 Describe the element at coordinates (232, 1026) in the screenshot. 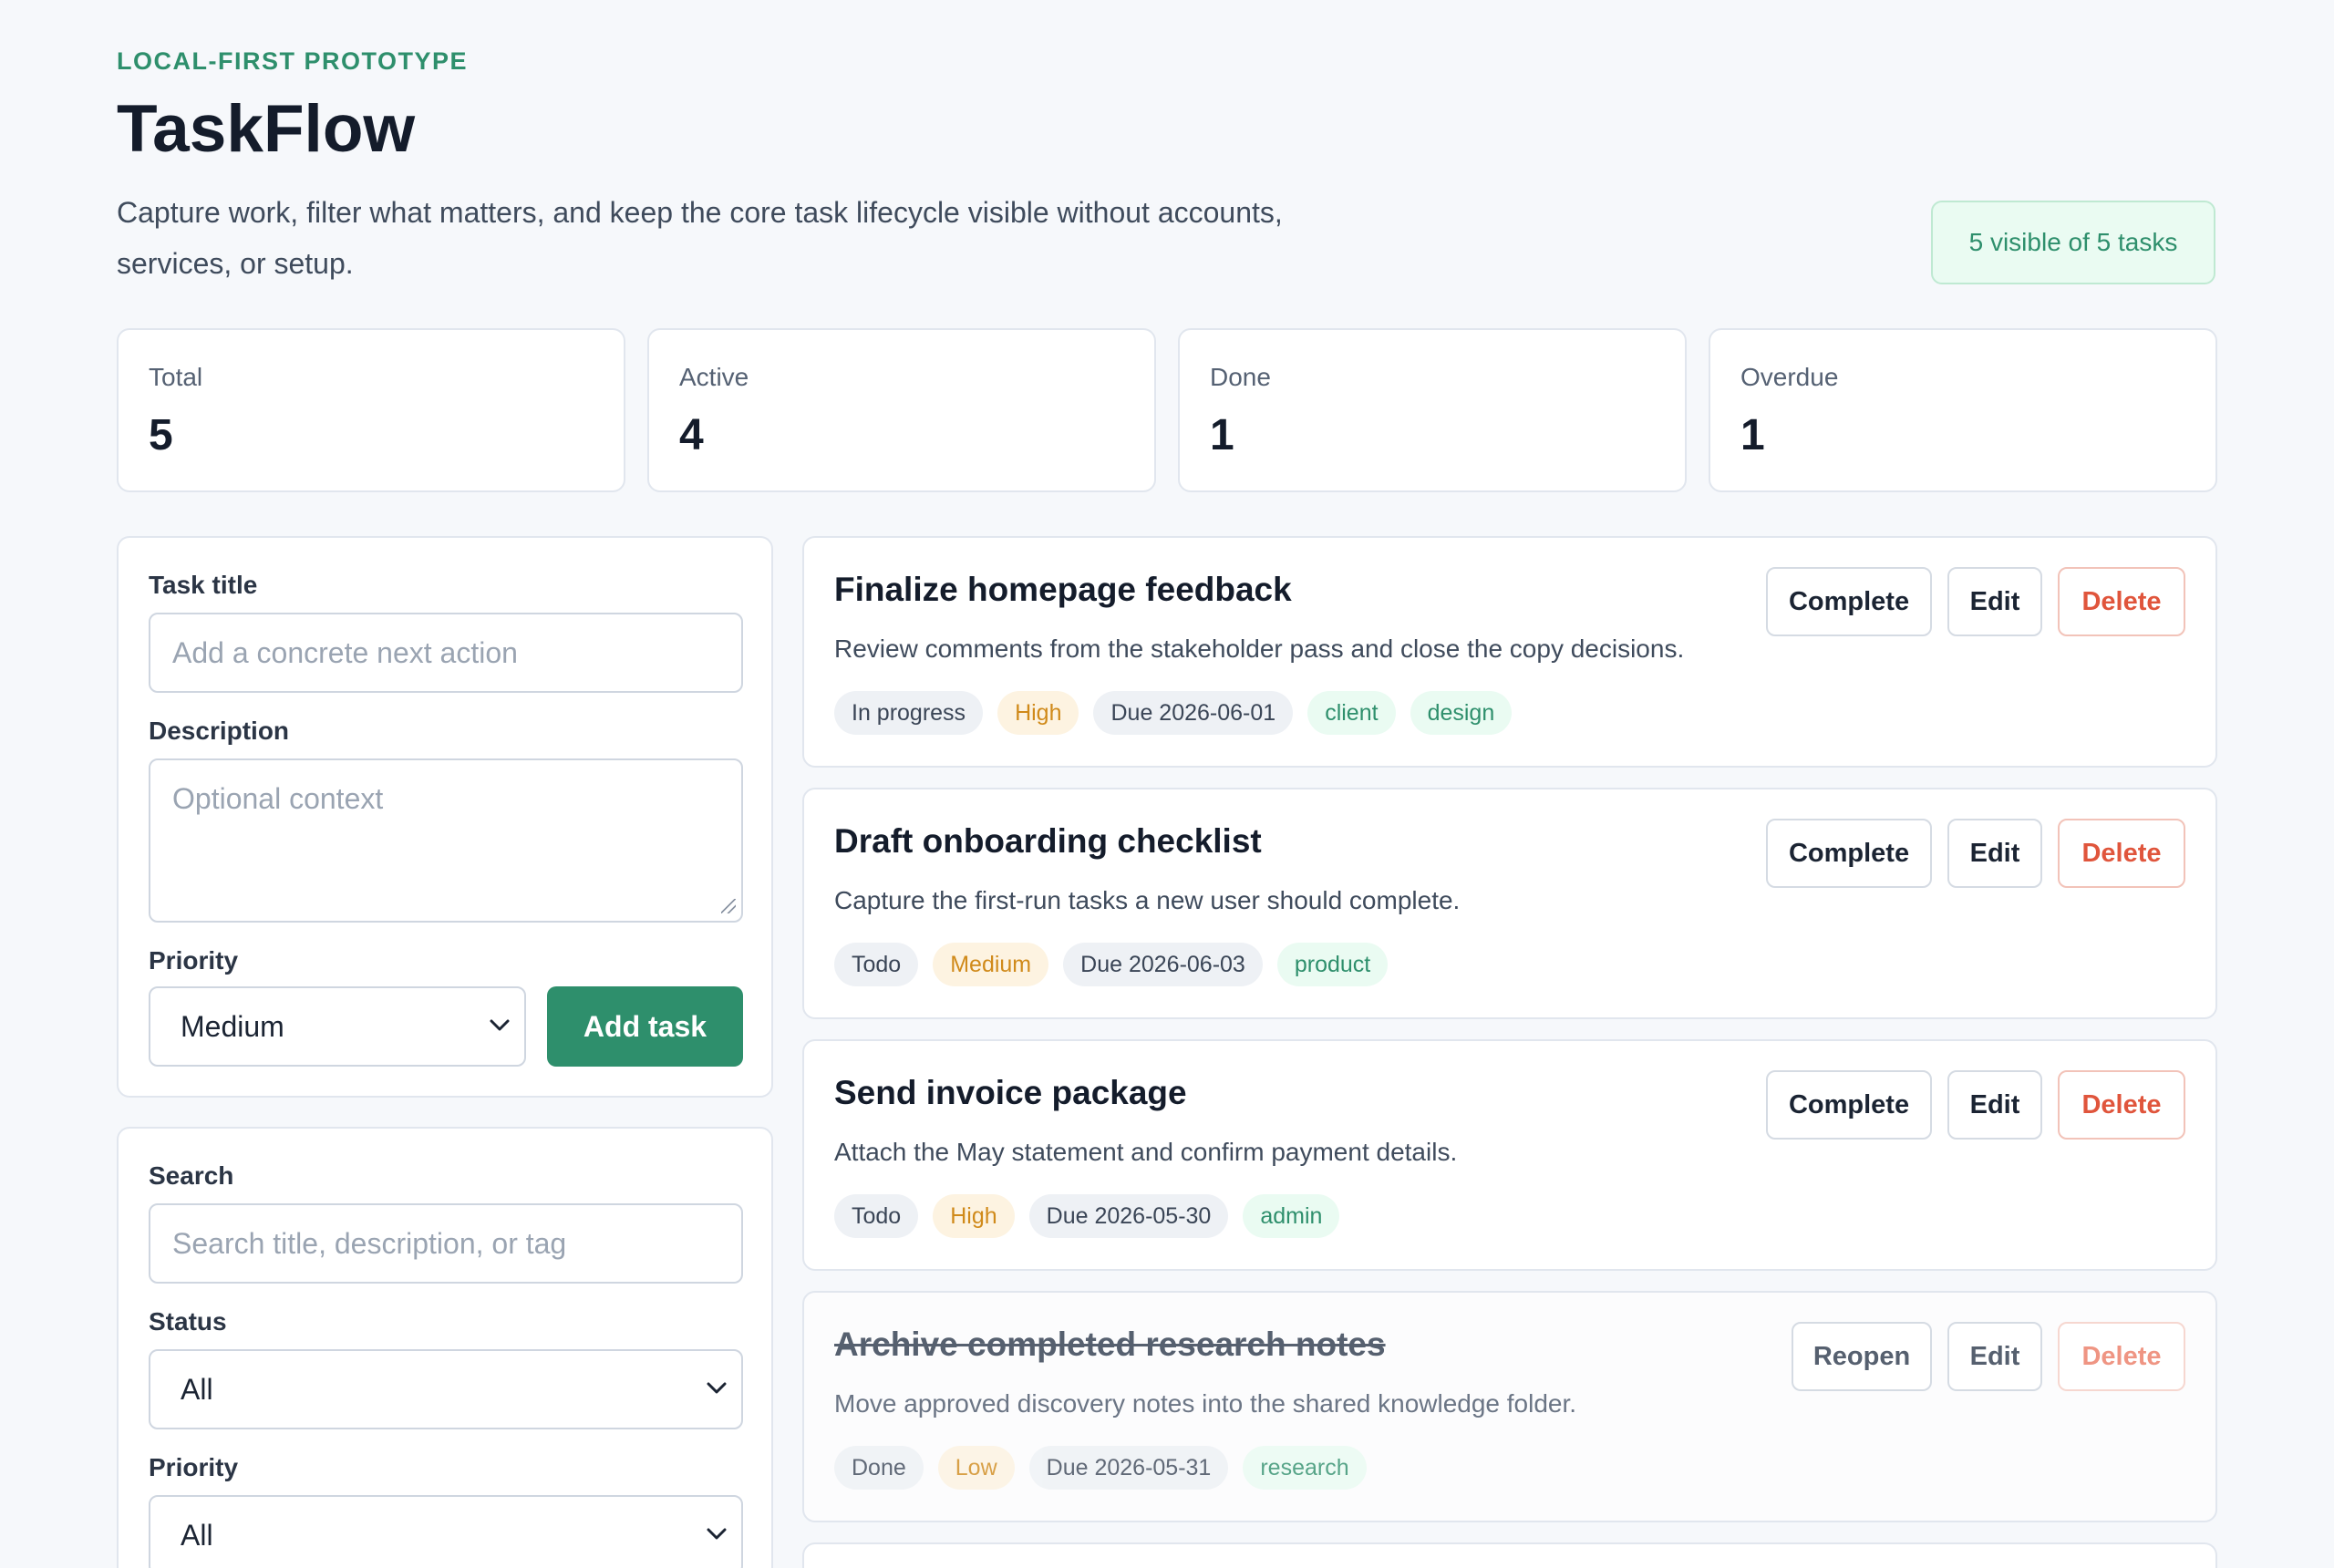

I see `priority-select-value: Medium` at that location.